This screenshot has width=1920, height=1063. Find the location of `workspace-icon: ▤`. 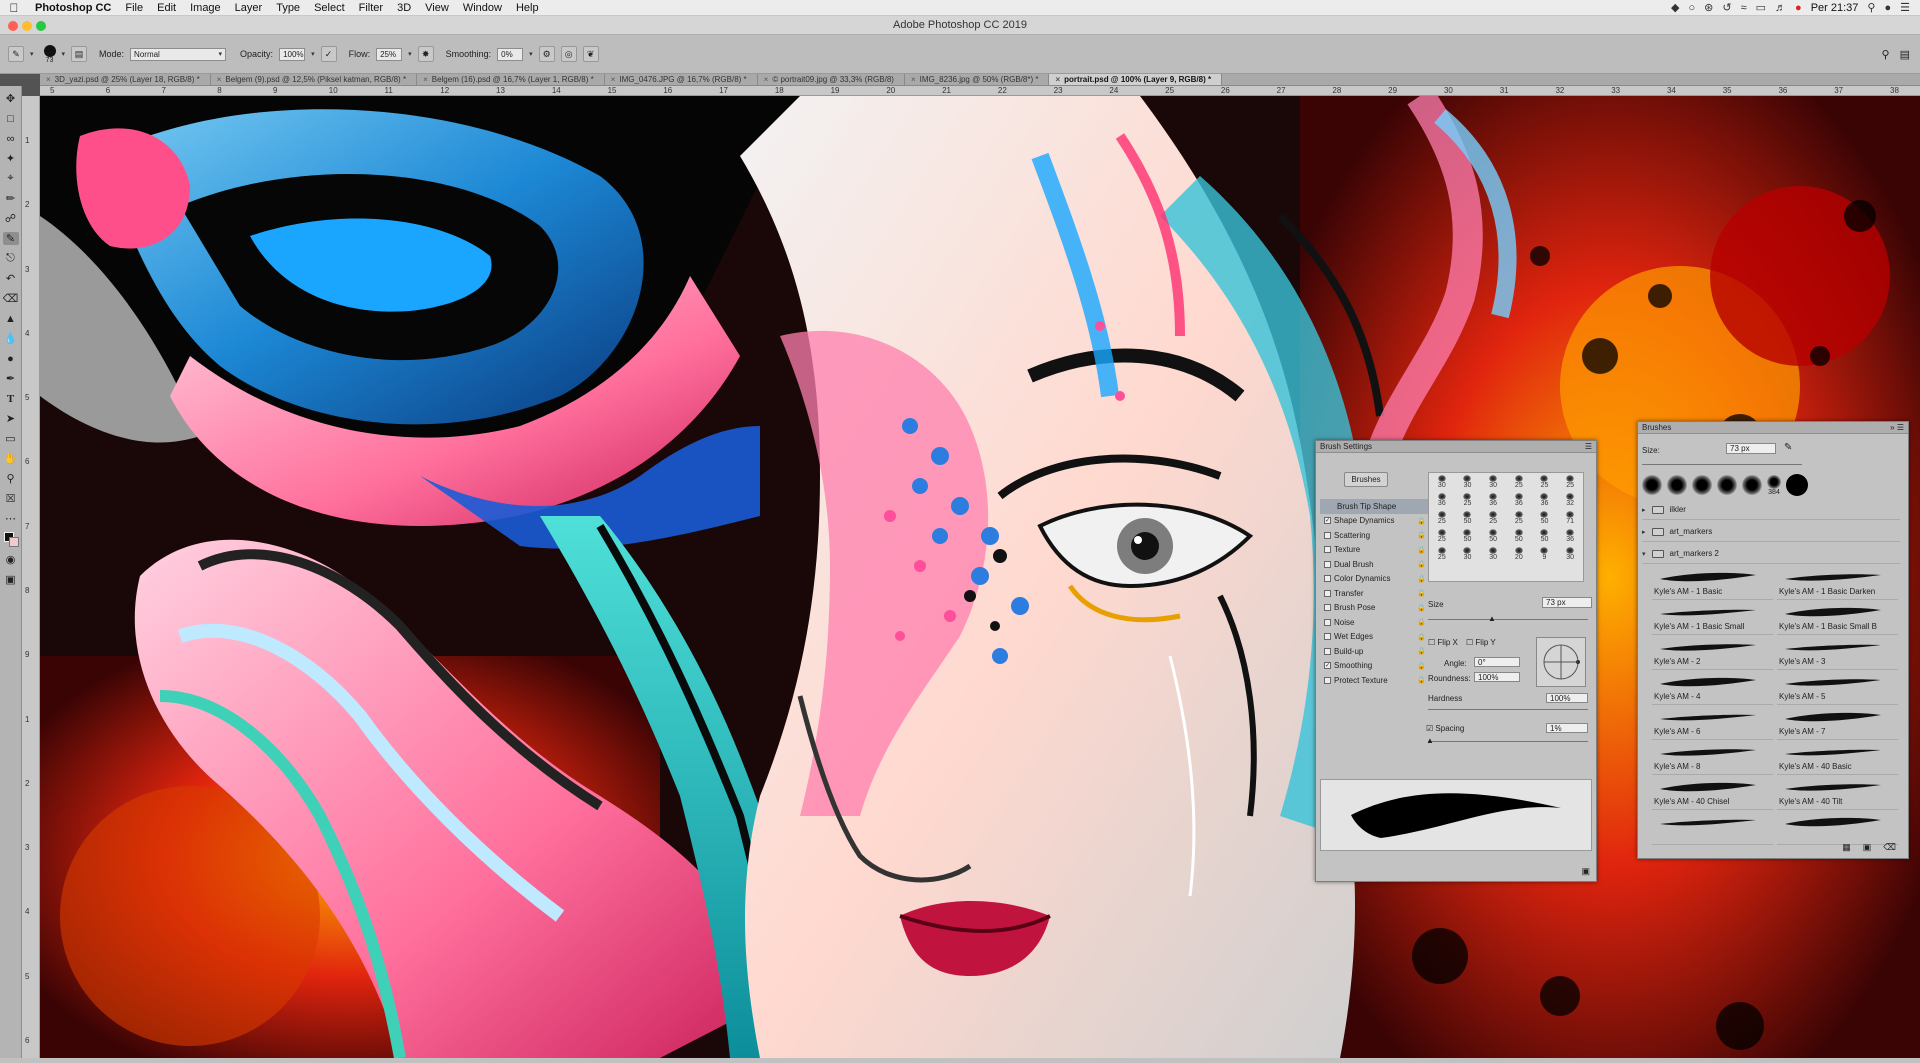

workspace-icon: ▤ is located at coordinates (1905, 54).